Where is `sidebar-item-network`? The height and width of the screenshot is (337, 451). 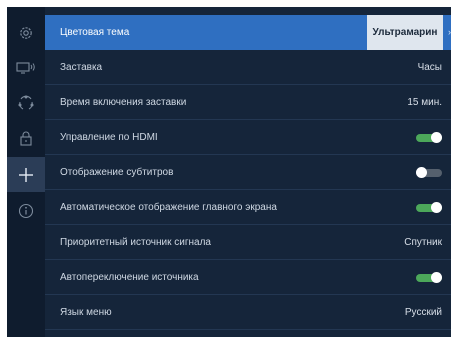
sidebar-item-network is located at coordinates (26, 102).